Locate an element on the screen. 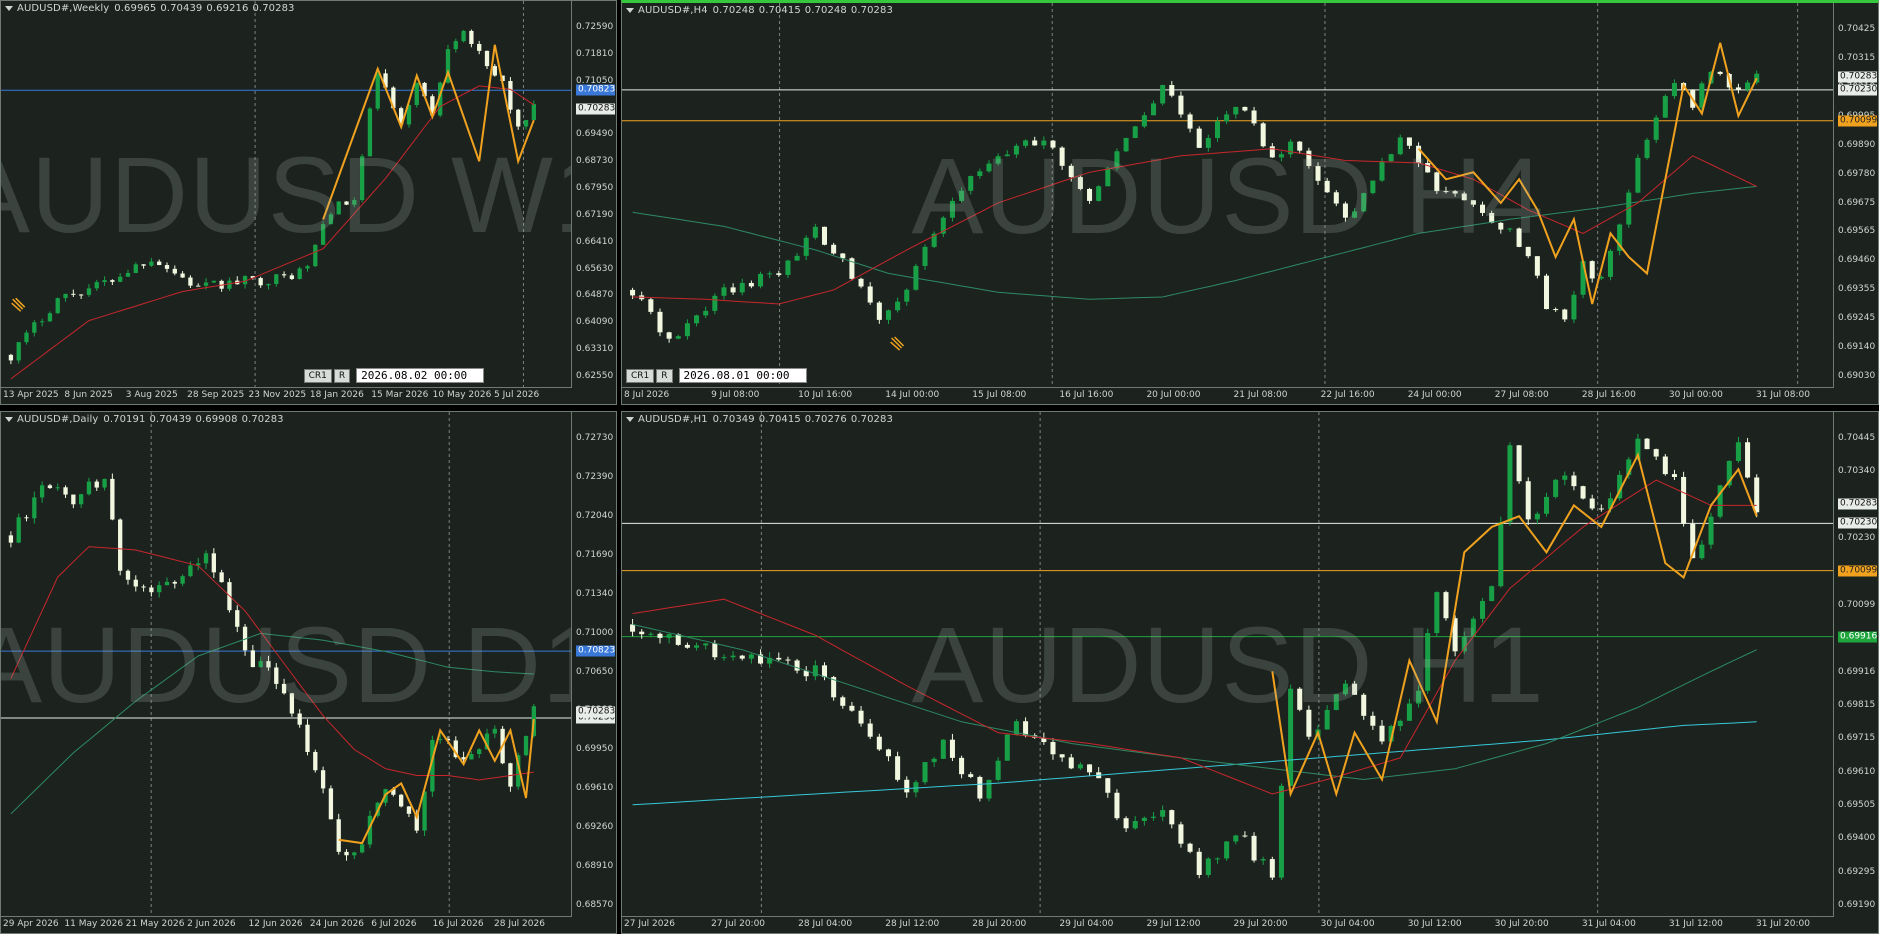 The image size is (1879, 934). time-tick-label: 29 Jul 04:00 is located at coordinates (1086, 924).